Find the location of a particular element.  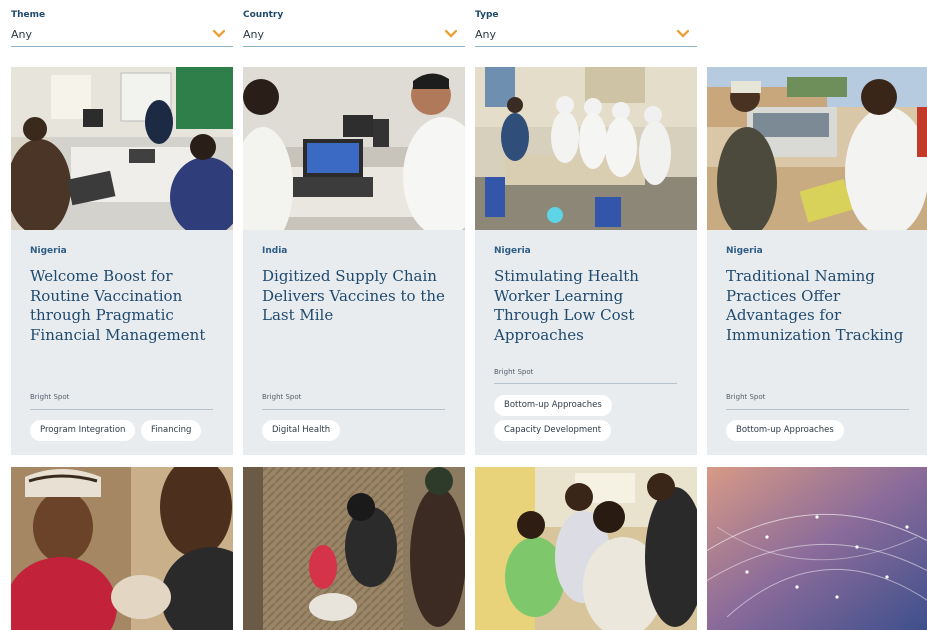

global-network-photo is located at coordinates (817, 548).